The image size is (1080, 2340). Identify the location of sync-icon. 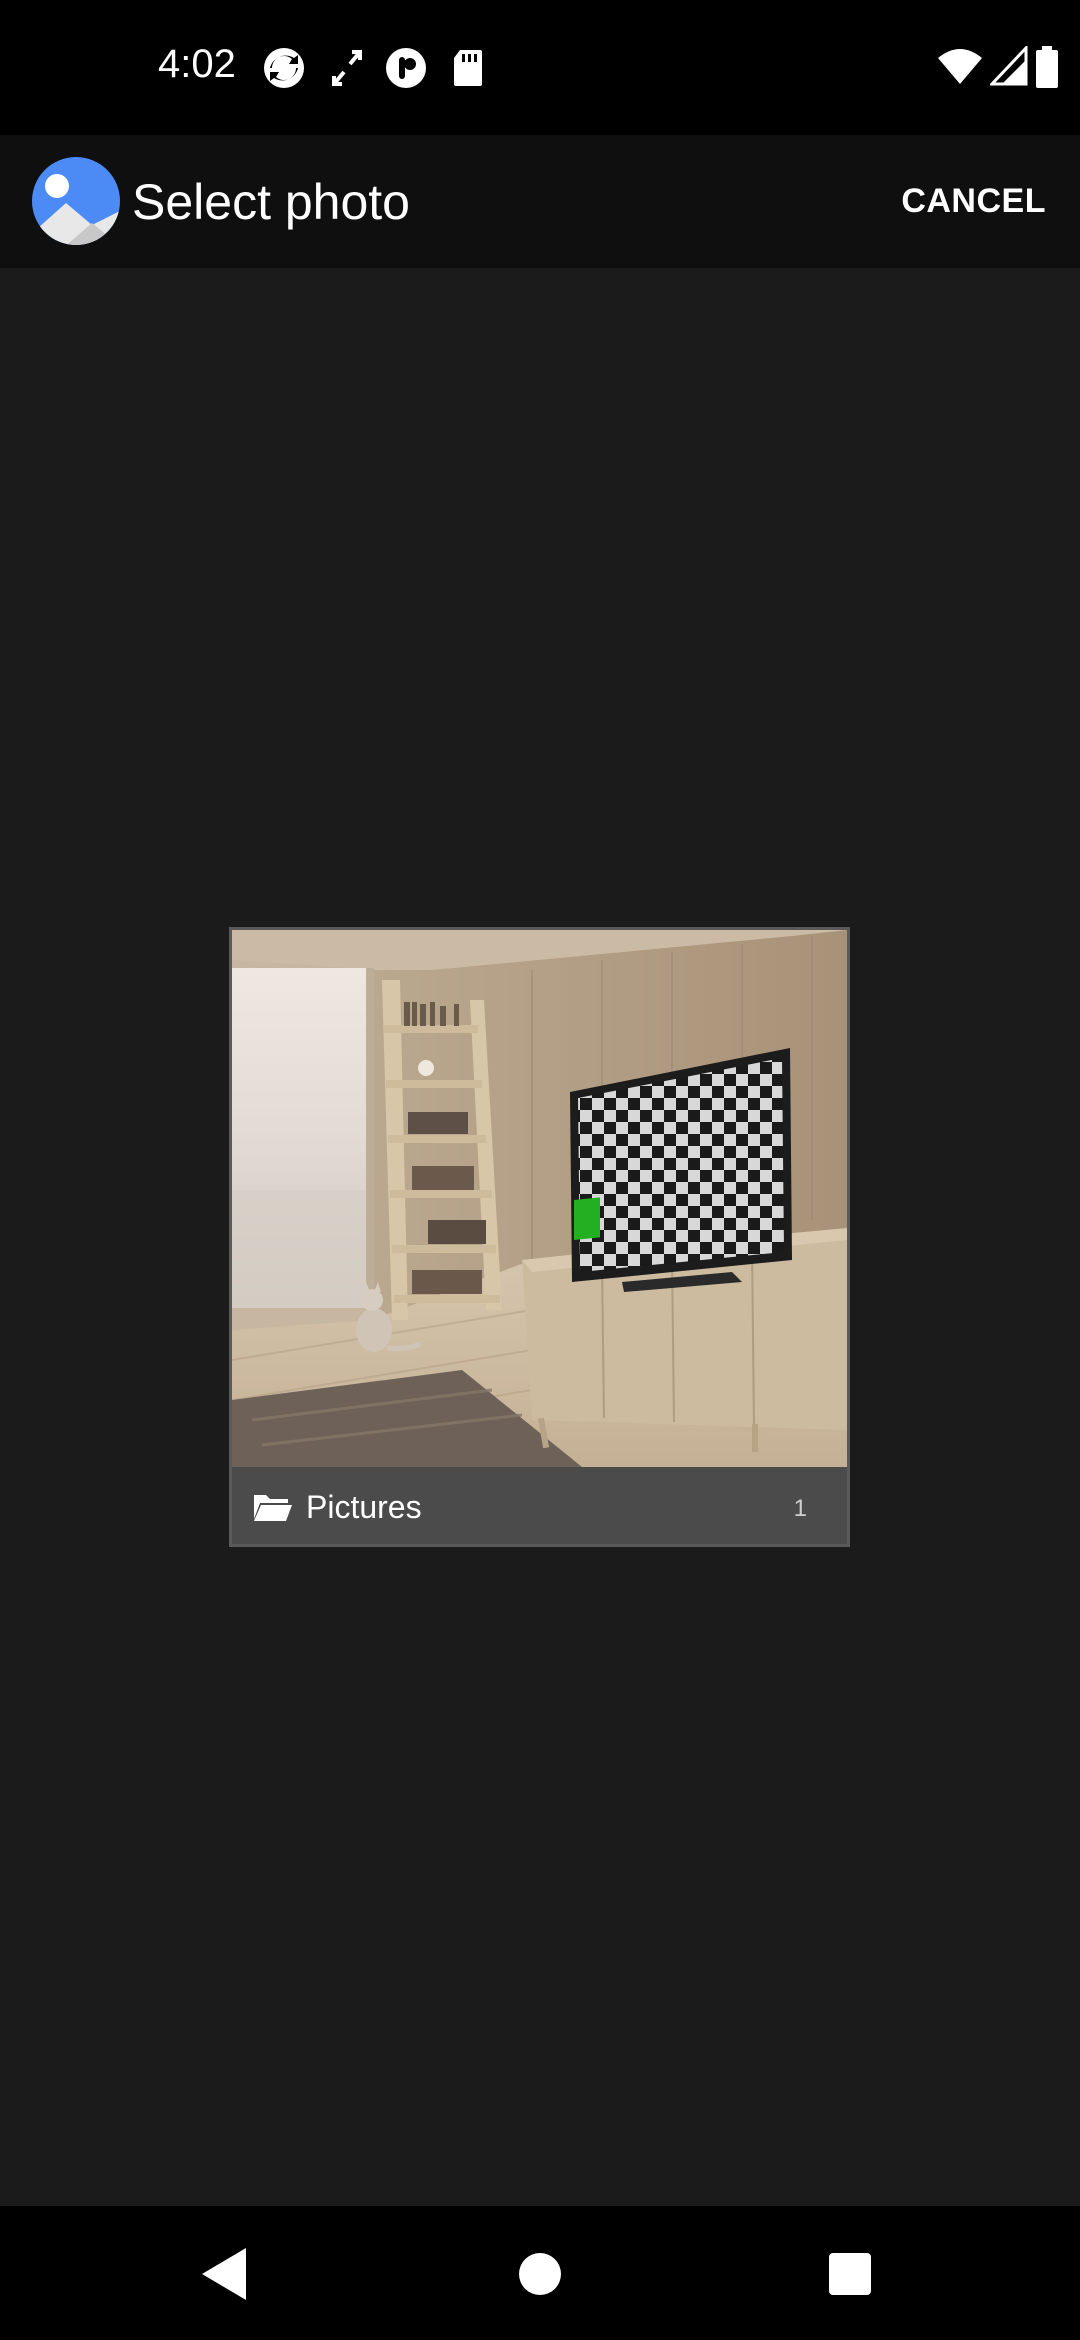
(284, 68).